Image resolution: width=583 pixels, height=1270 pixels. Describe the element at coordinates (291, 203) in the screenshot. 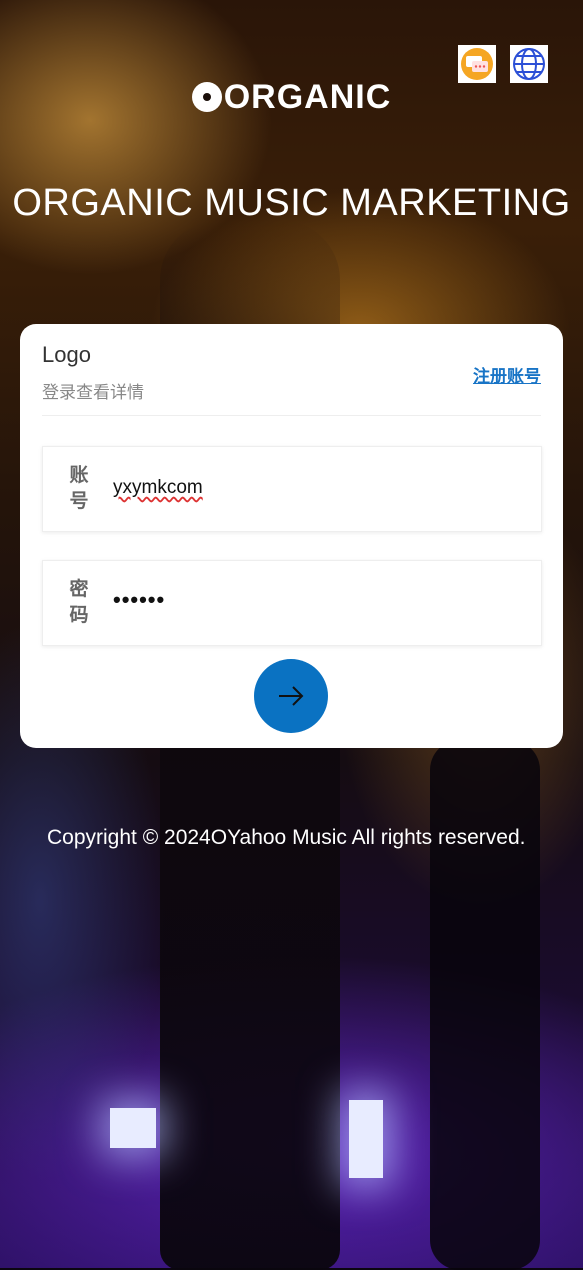

I see `page-headline: ORGANIC MUSIC MARKETING` at that location.